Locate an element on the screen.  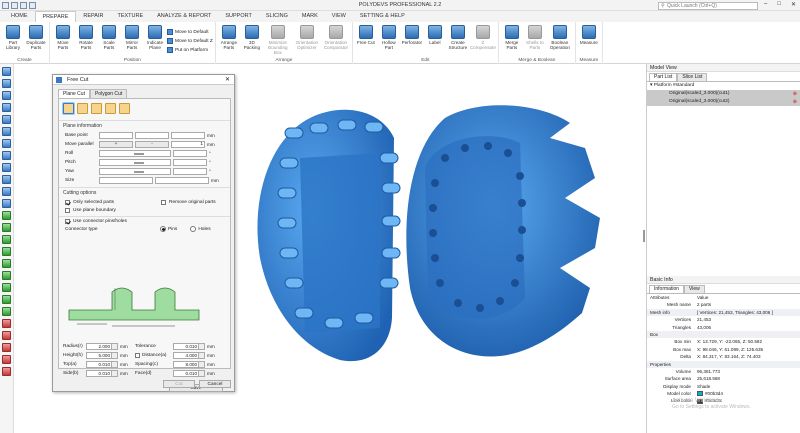
tree-part-2: Original(scaled_3.000)(cut2) ⊗ is located at coordinates (723, 102).